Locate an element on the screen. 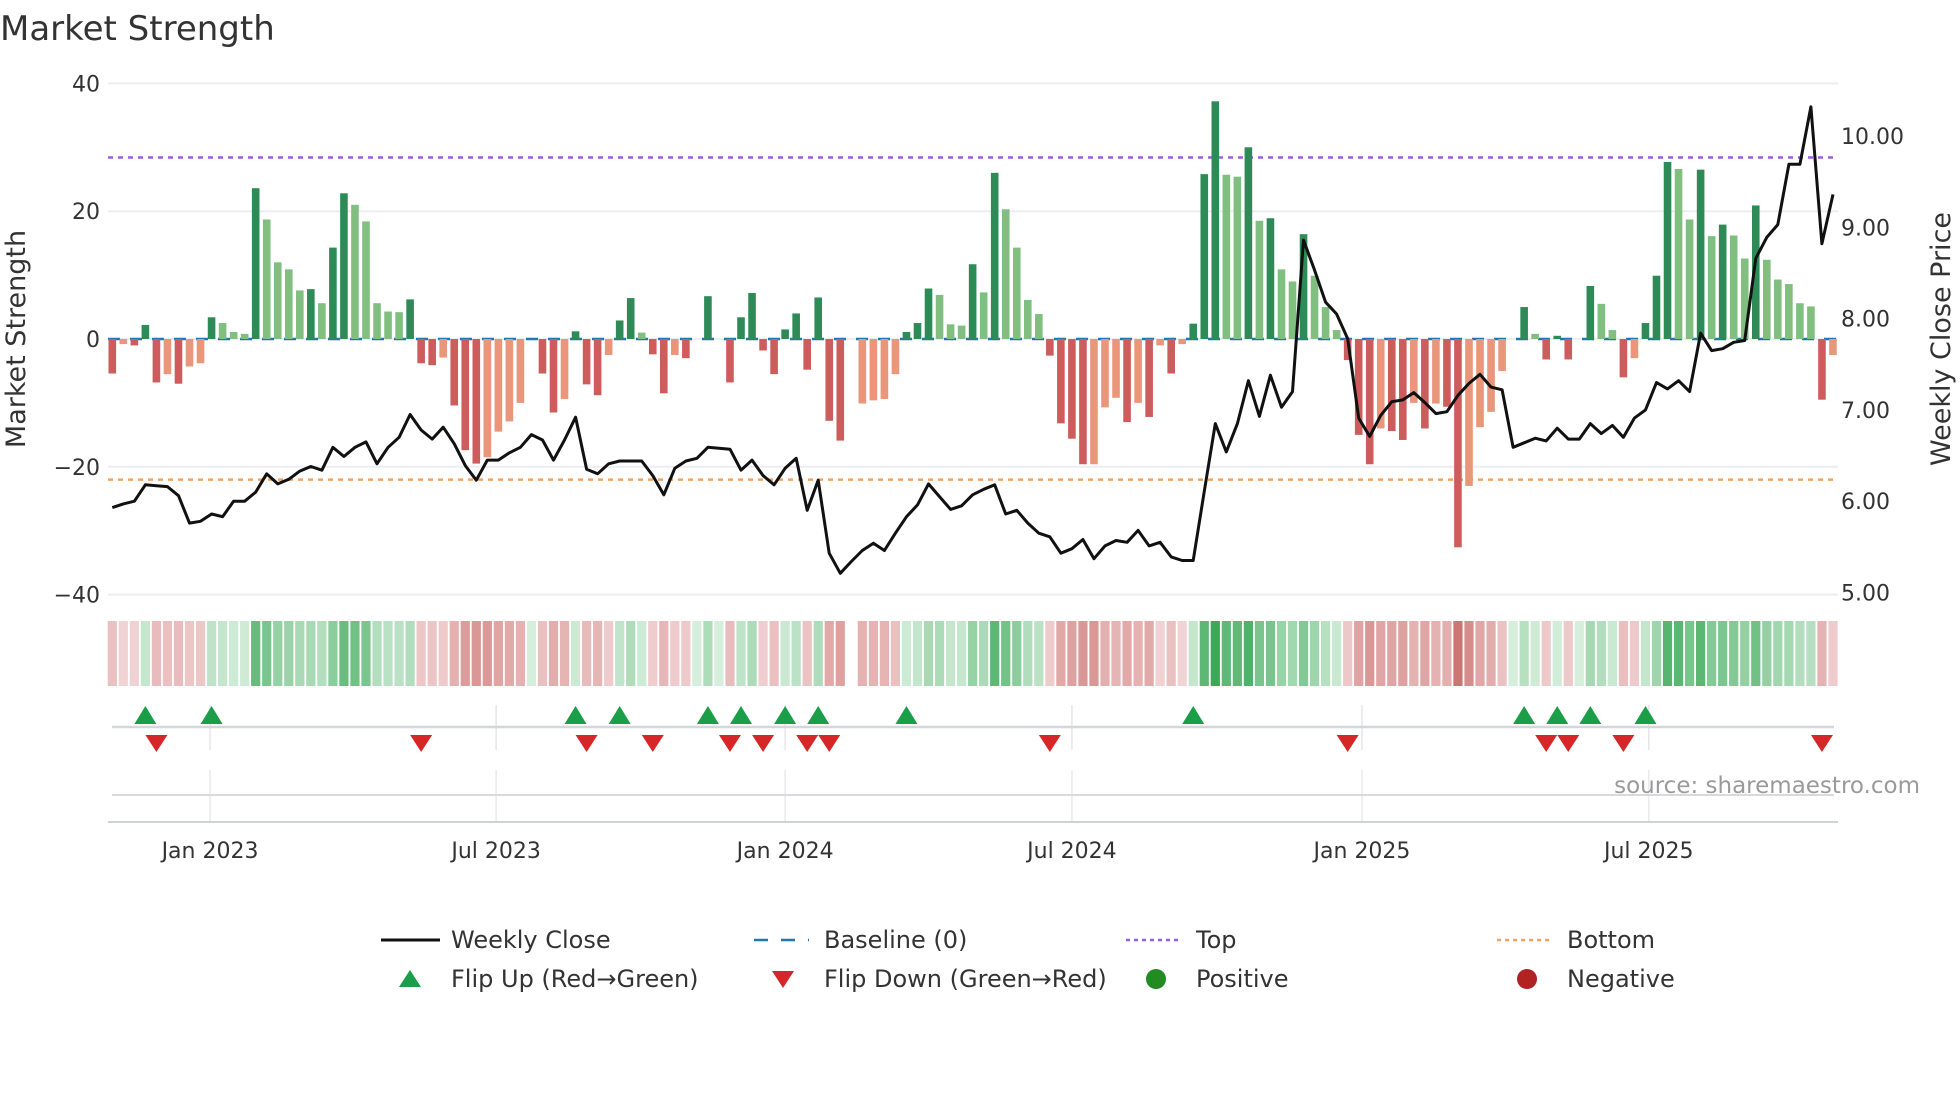 Image resolution: width=1960 pixels, height=1102 pixels. x-tick-label: Jan 2023 is located at coordinates (209, 851).